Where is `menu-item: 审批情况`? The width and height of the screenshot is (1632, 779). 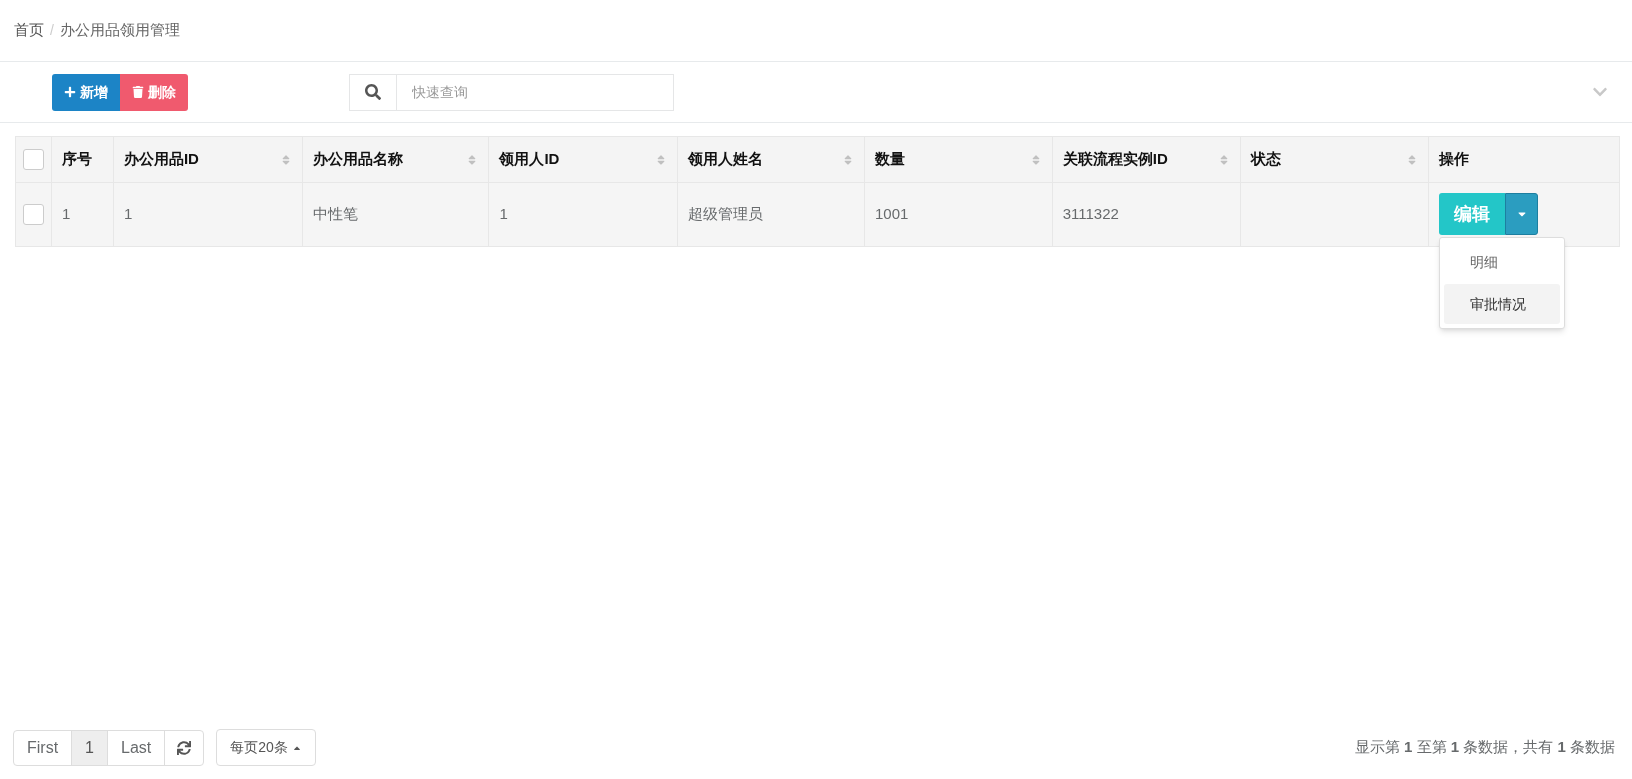 menu-item: 审批情况 is located at coordinates (1502, 304).